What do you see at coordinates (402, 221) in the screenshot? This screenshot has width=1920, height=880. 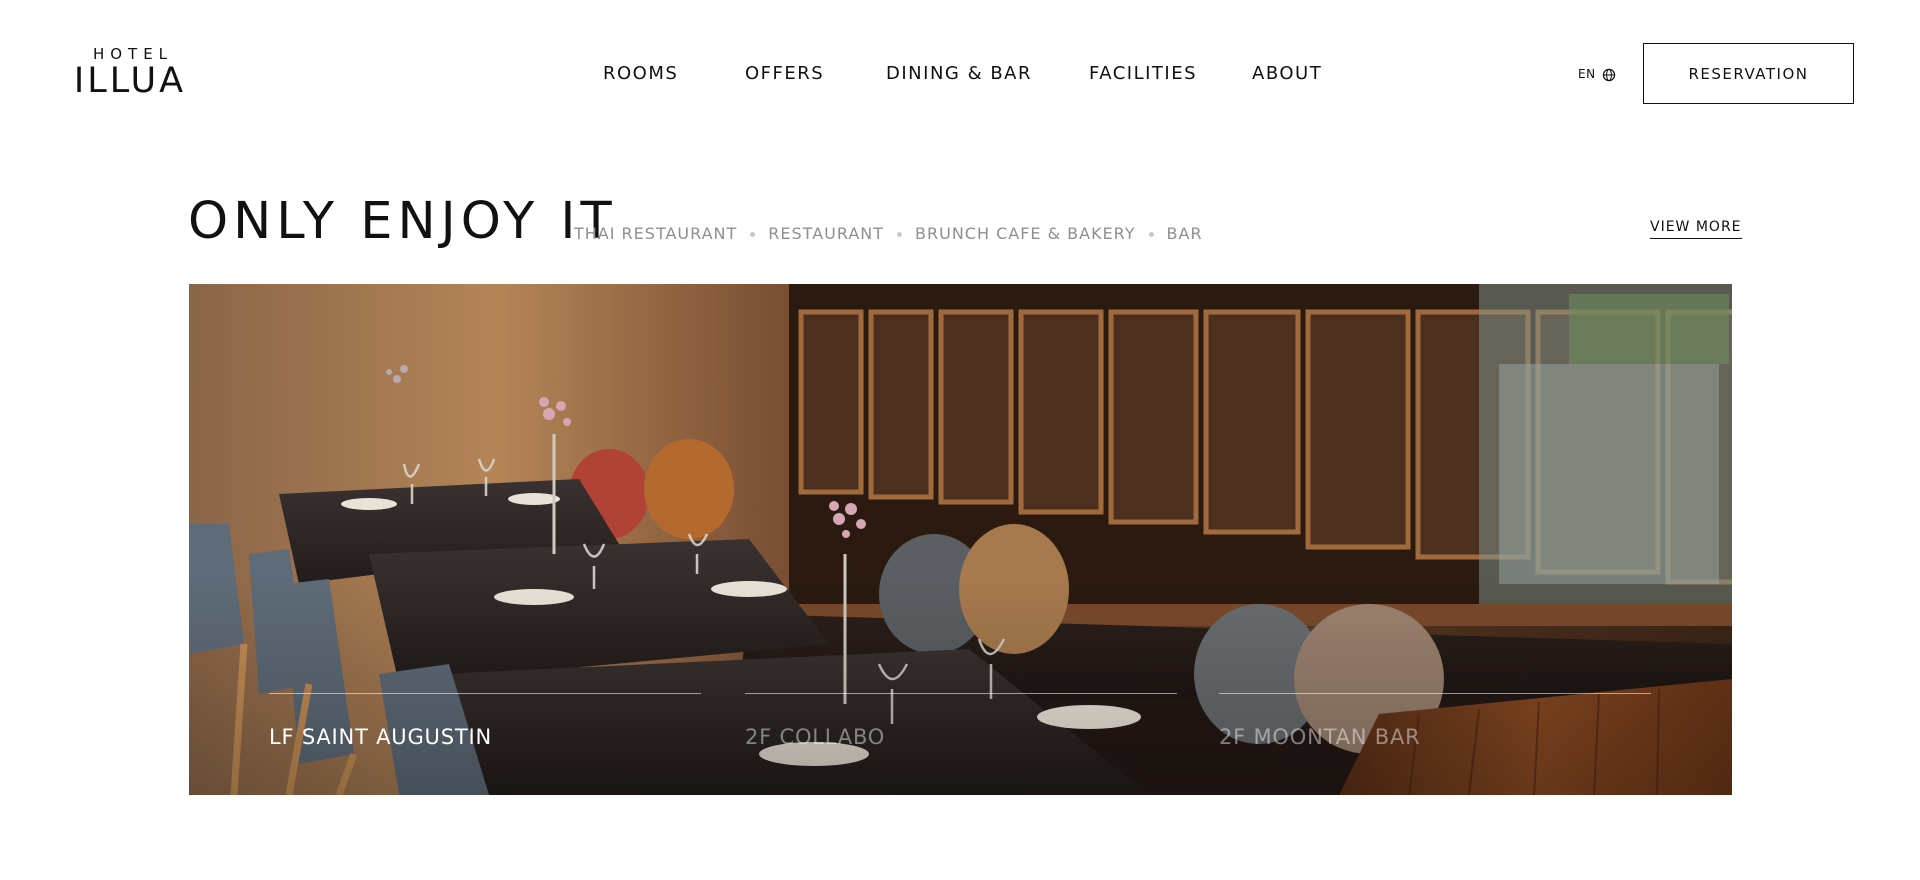 I see `section-title: ONLY ENJOY IT` at bounding box center [402, 221].